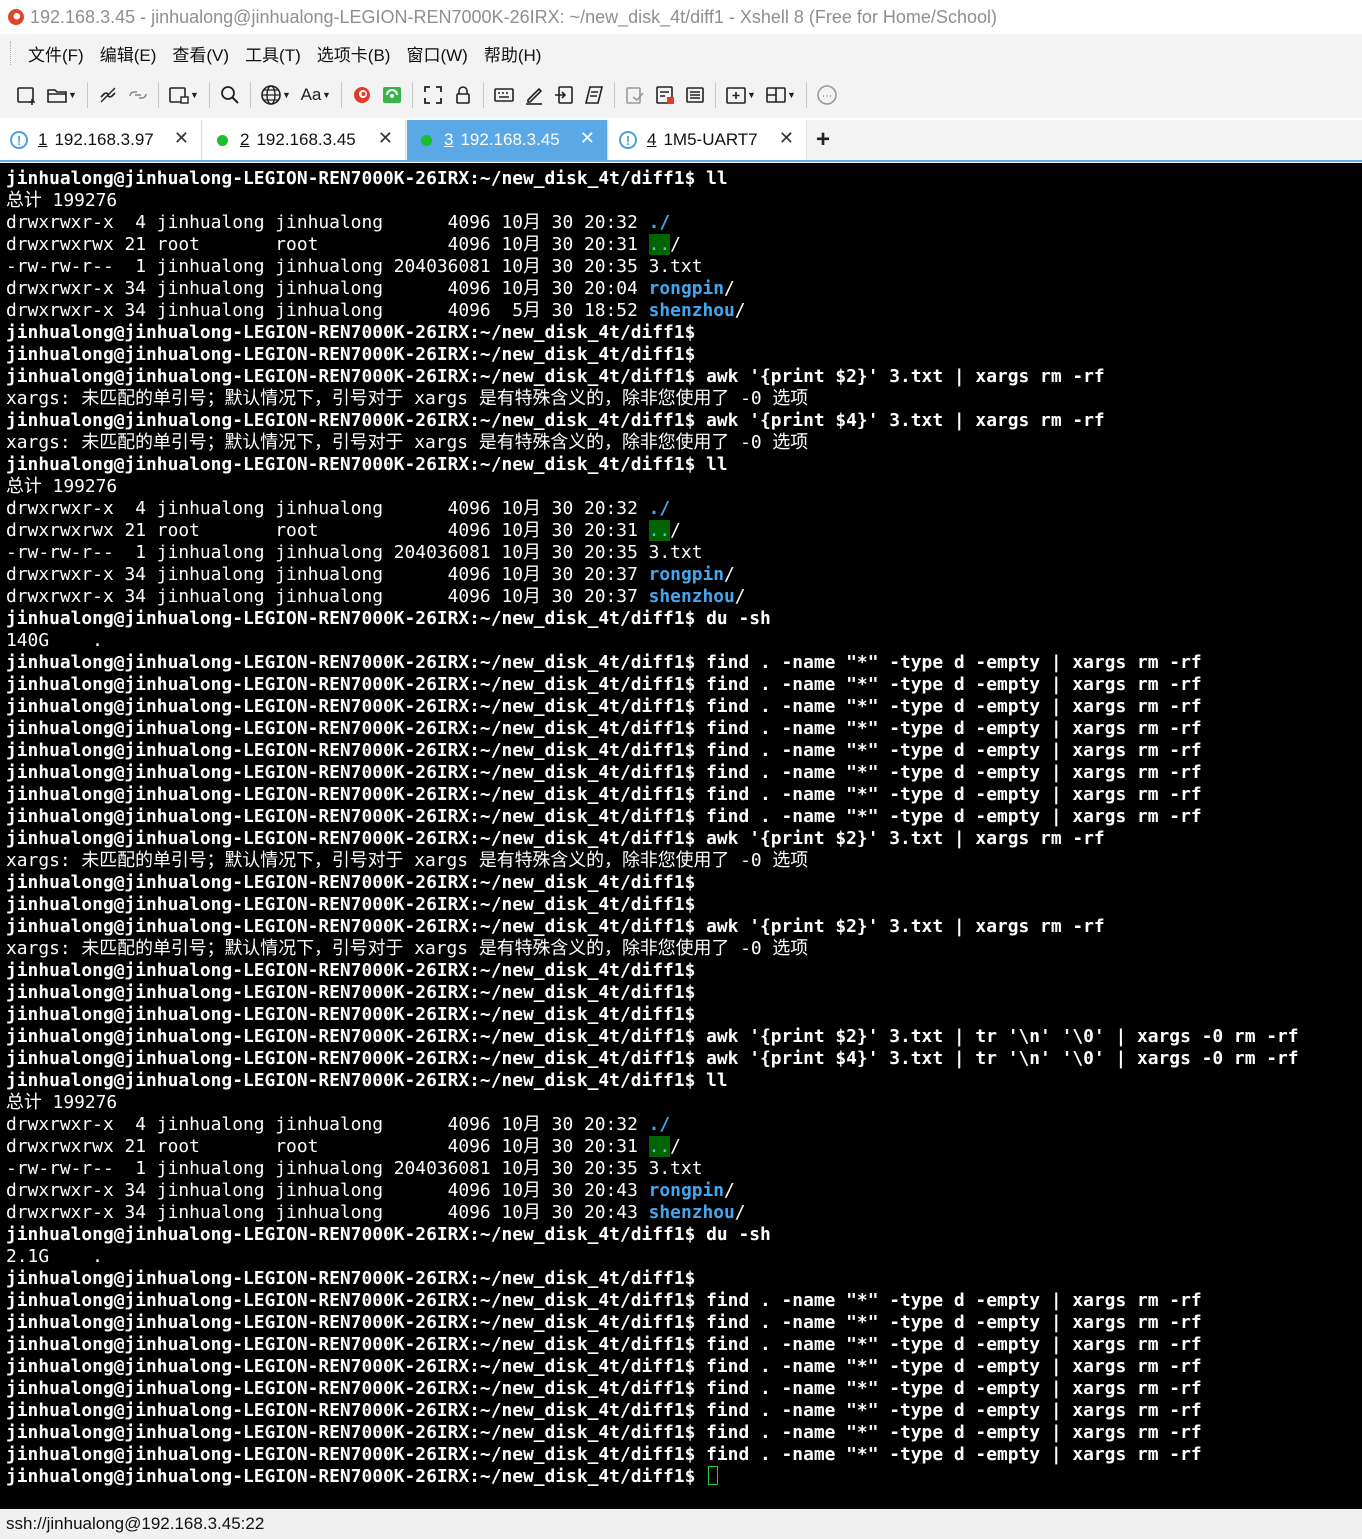 The height and width of the screenshot is (1539, 1362). I want to click on tab-label: 2 192.168.3.45, so click(298, 139).